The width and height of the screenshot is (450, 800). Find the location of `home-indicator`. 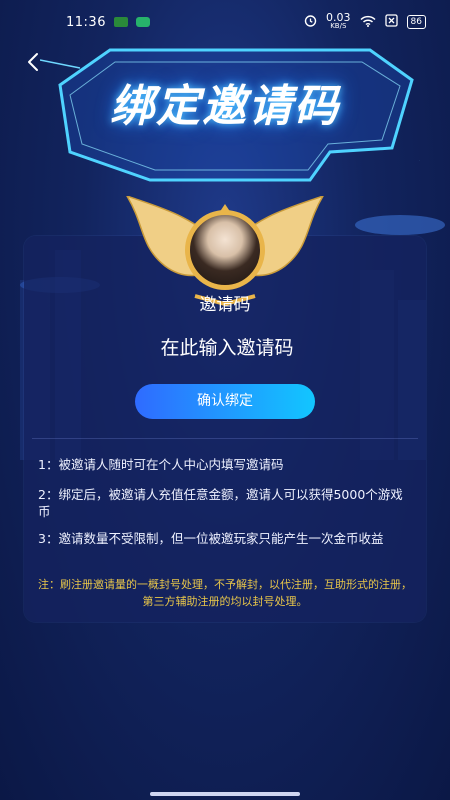

home-indicator is located at coordinates (225, 794).